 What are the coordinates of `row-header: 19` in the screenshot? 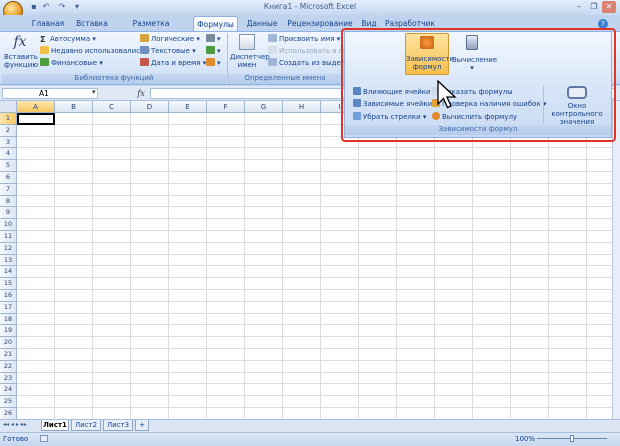 It's located at (8, 331).